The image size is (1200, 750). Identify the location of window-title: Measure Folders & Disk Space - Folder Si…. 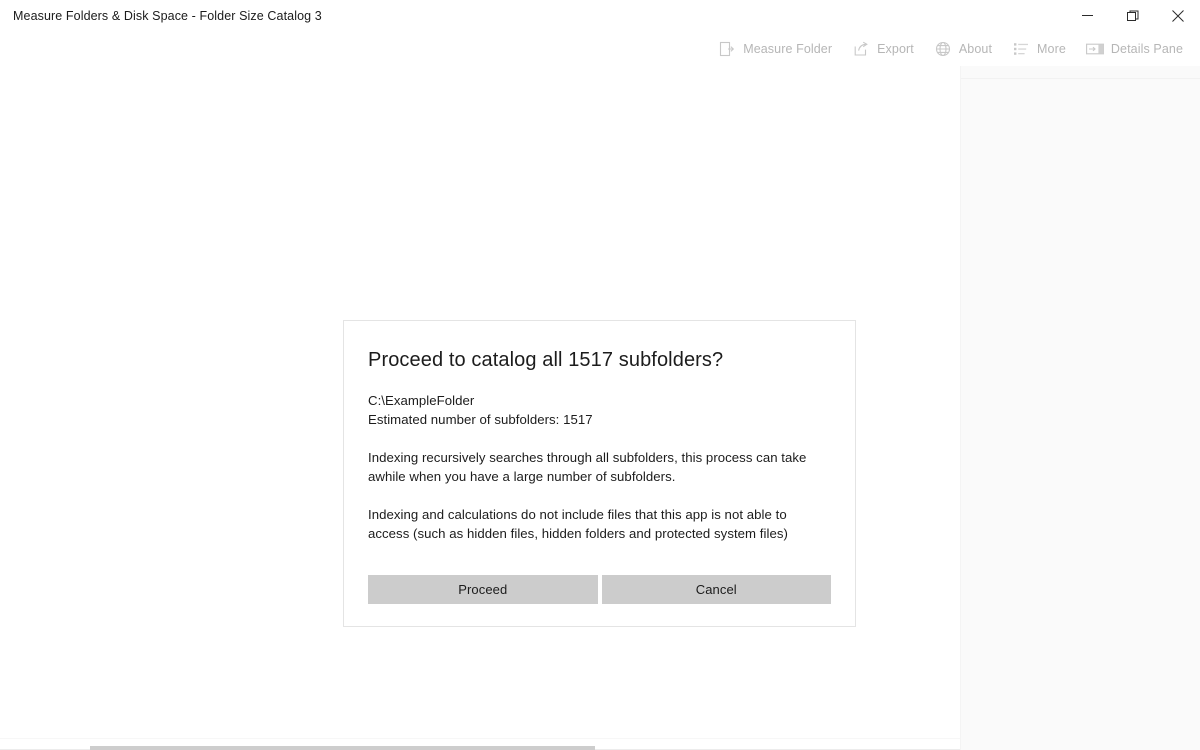
(167, 15).